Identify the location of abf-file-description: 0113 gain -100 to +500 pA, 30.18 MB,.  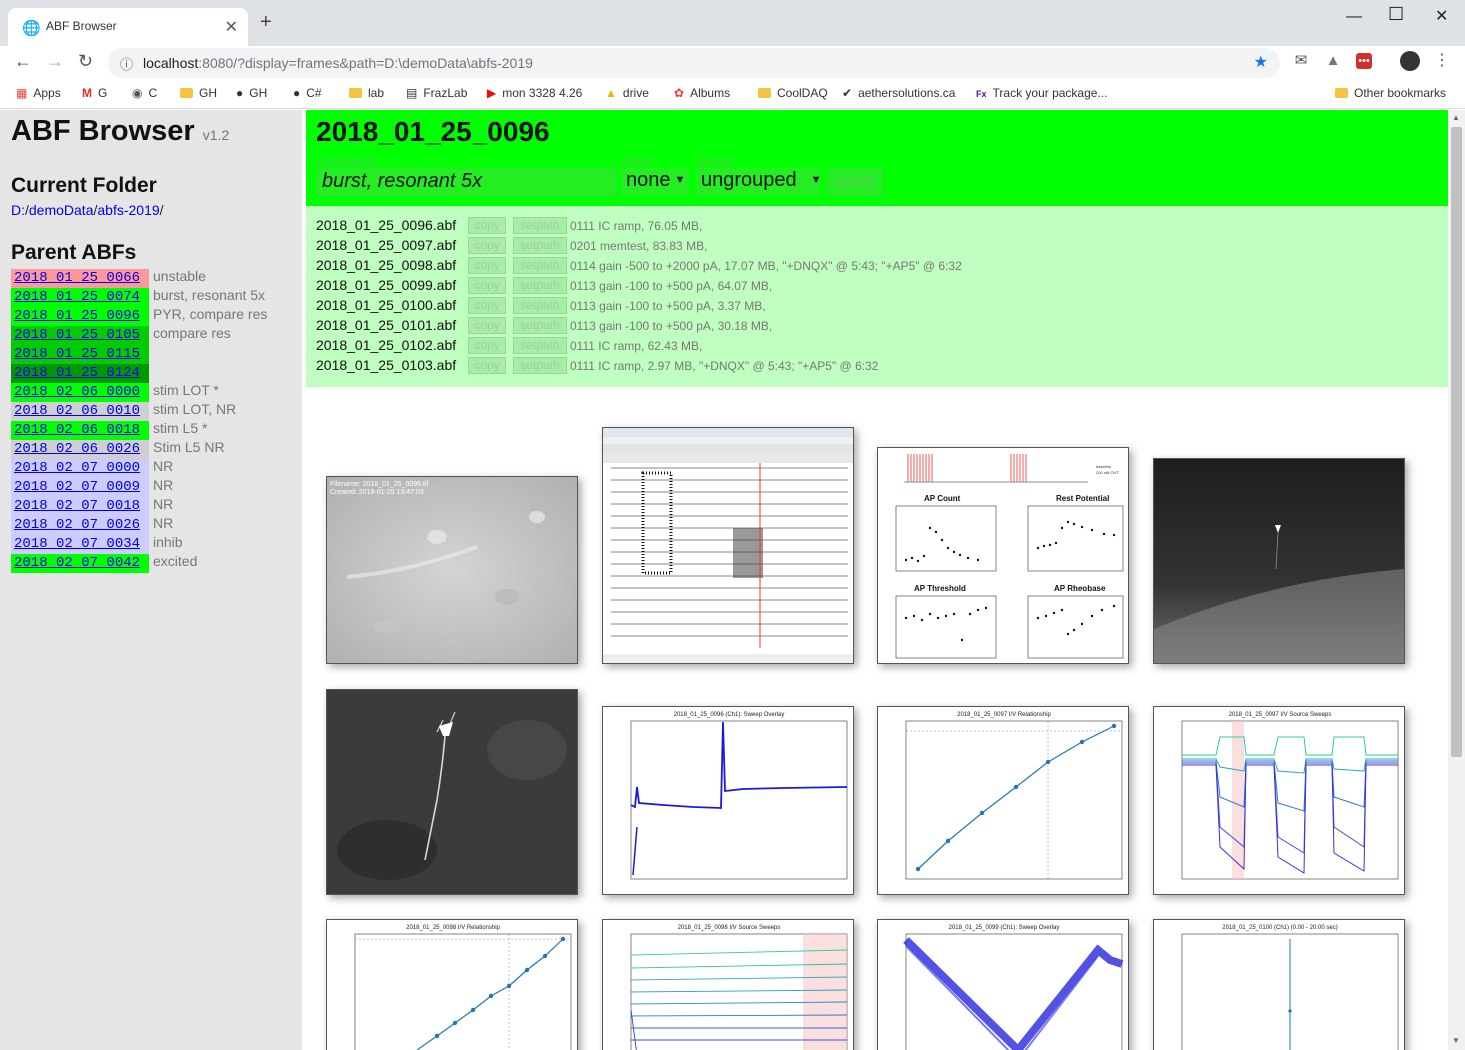
(671, 326).